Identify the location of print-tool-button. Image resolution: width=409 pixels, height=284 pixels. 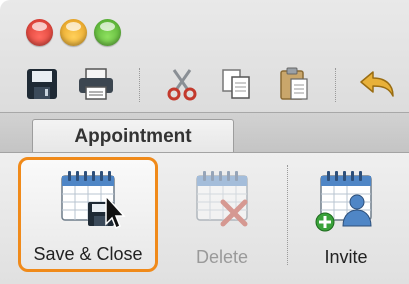
(96, 84).